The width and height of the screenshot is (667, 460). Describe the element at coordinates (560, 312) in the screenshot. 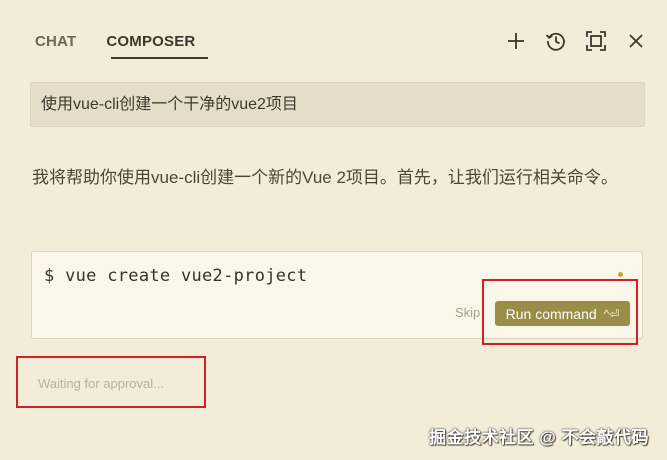

I see `run-command-highlight` at that location.